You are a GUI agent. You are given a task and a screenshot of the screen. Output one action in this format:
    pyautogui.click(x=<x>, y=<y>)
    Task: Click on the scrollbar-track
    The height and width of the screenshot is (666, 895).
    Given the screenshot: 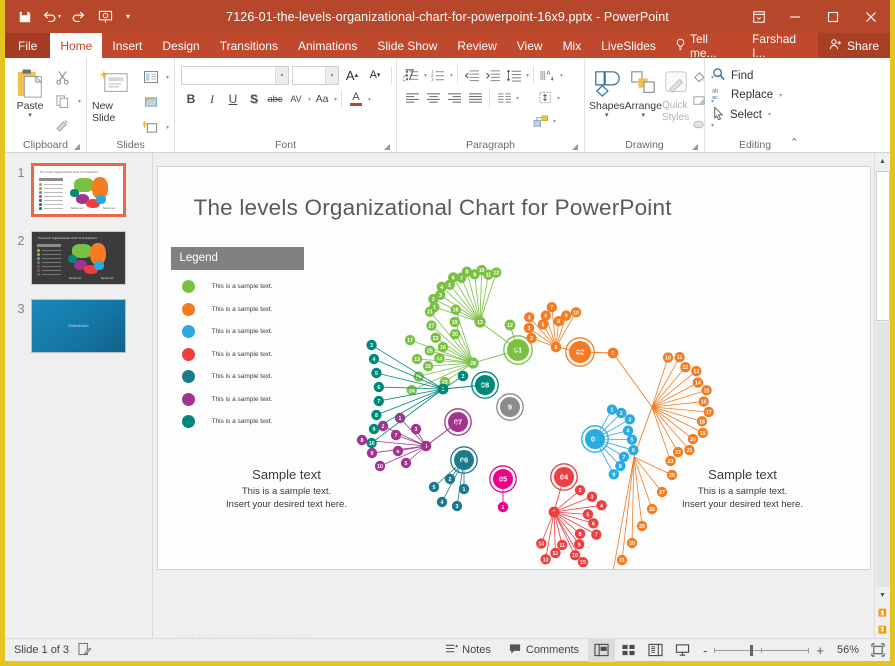 What is the action you would take?
    pyautogui.click(x=882, y=454)
    